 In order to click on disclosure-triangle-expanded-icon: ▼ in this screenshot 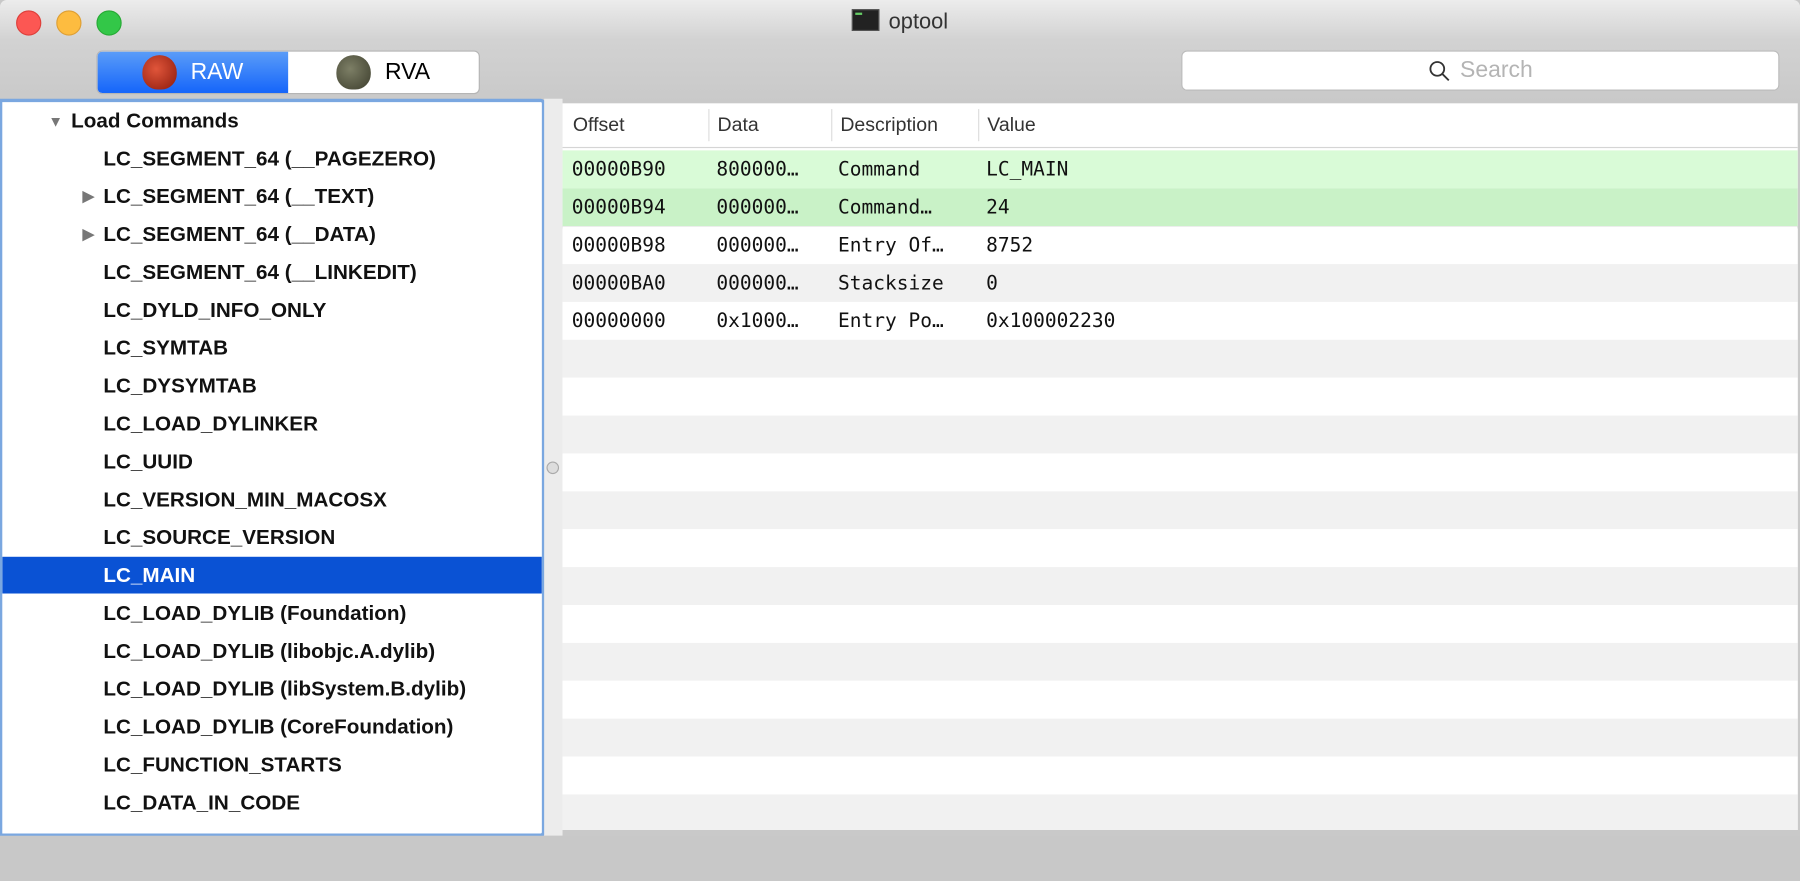, I will do `click(55, 120)`.